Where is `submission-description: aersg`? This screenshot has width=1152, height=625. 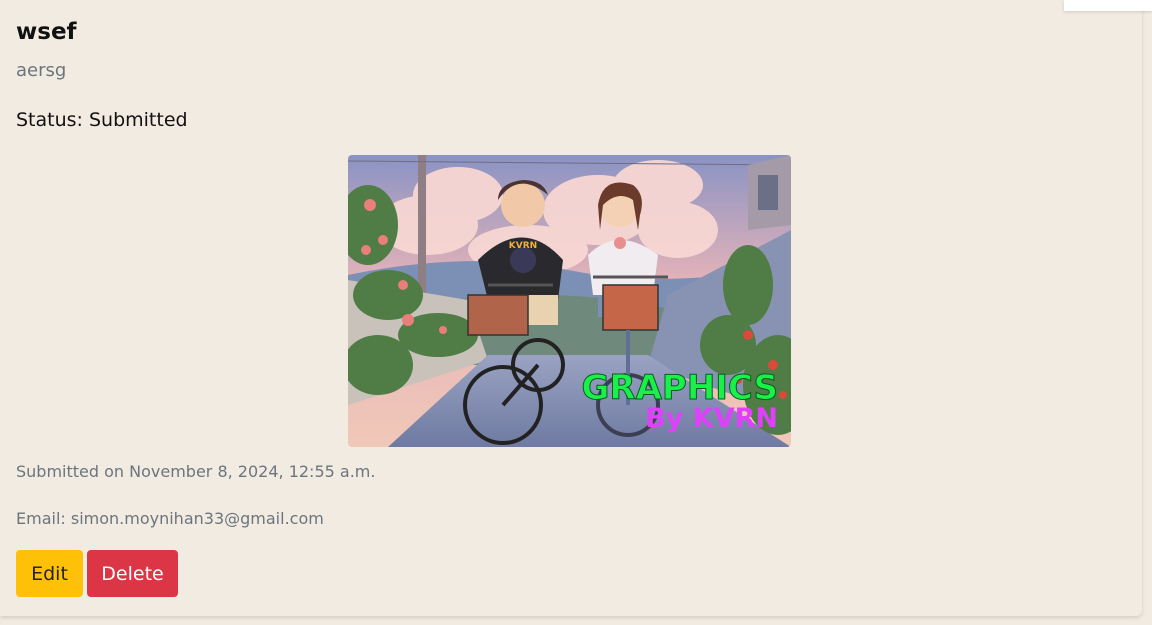 submission-description: aersg is located at coordinates (41, 70).